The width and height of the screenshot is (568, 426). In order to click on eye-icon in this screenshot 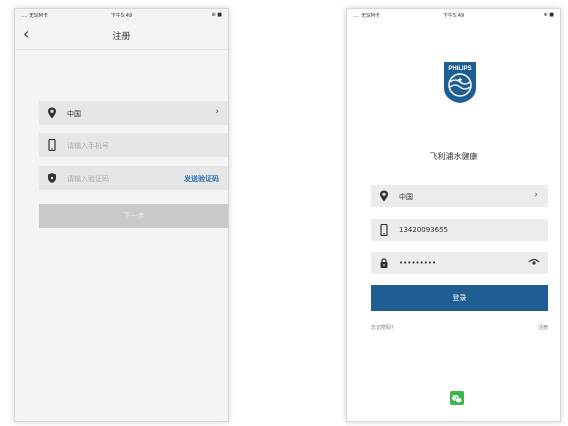, I will do `click(534, 262)`.